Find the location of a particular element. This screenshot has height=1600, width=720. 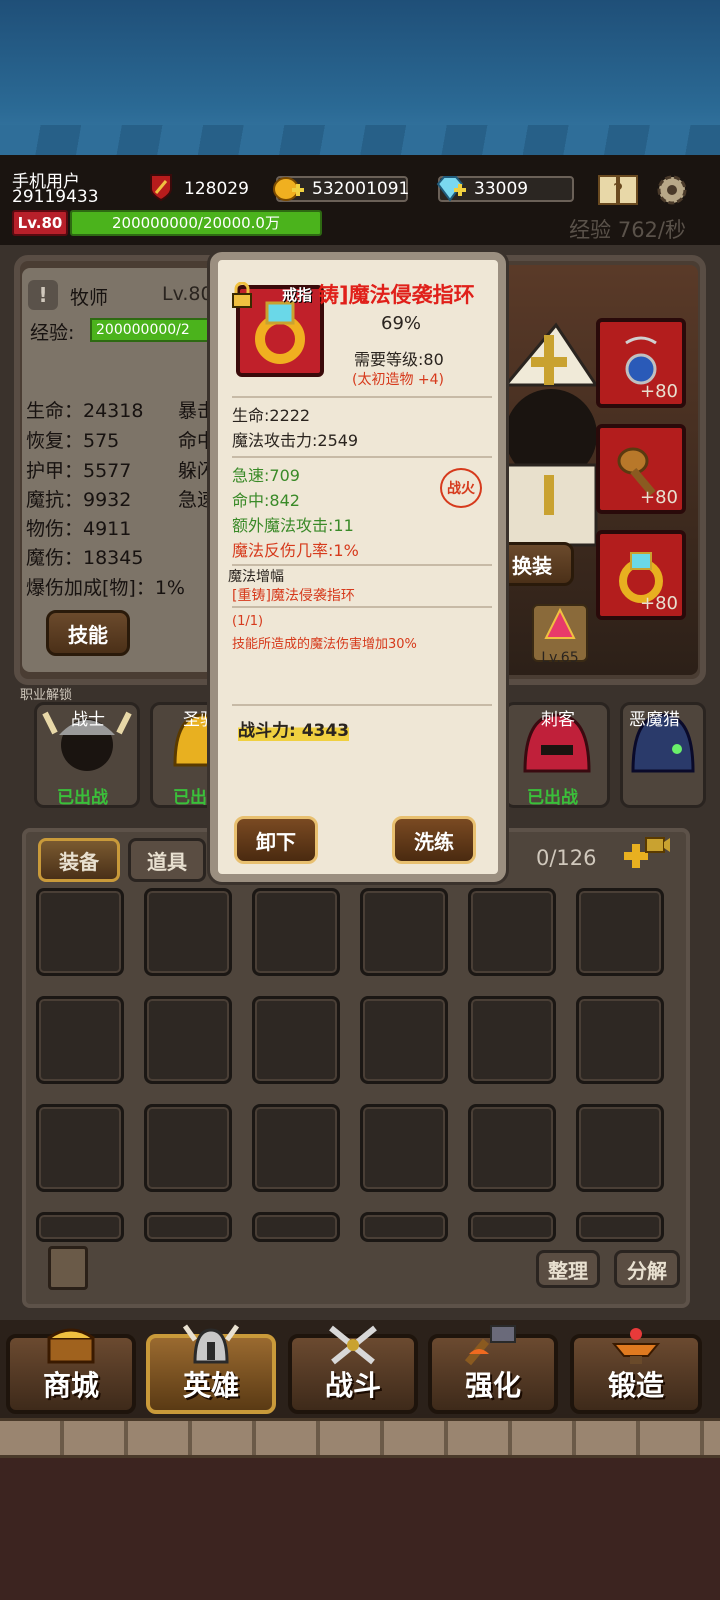

sky-background is located at coordinates (360, 77).